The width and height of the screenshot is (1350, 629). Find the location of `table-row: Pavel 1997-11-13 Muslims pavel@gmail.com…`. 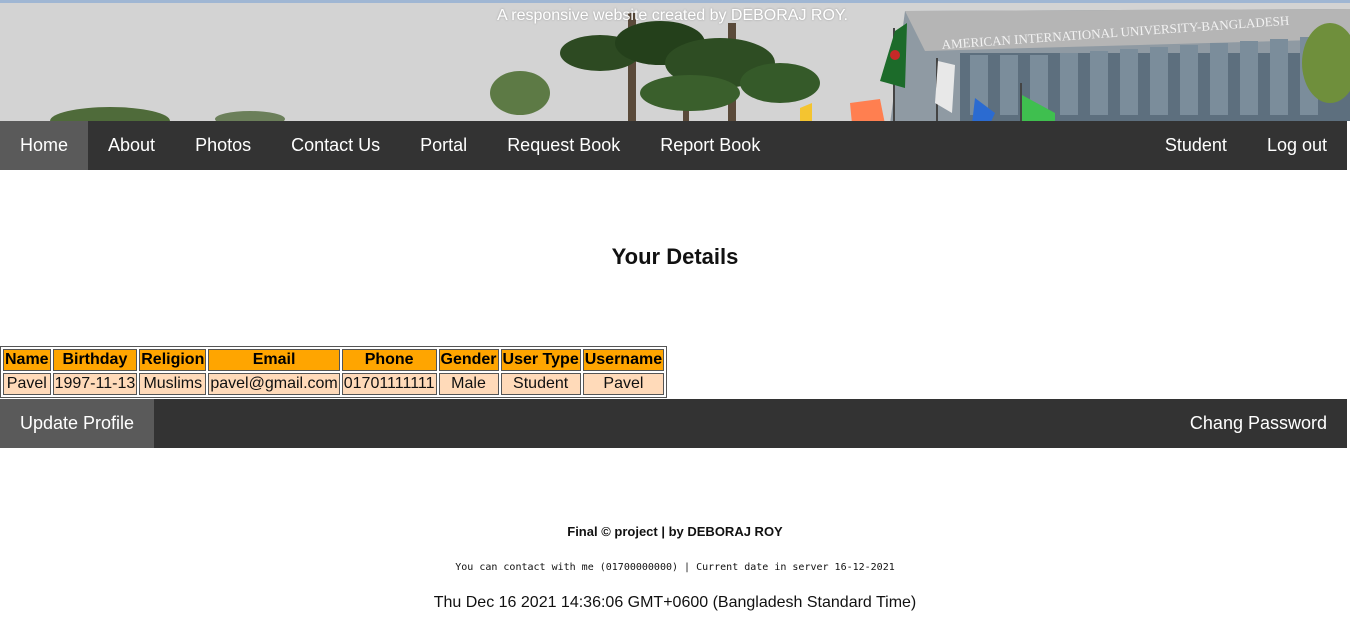

table-row: Pavel 1997-11-13 Muslims pavel@gmail.com… is located at coordinates (334, 384).